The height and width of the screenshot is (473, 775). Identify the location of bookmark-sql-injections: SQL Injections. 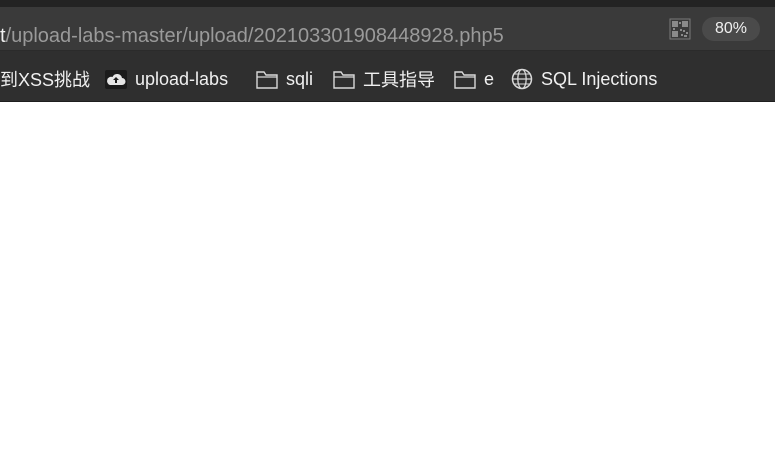
(583, 79).